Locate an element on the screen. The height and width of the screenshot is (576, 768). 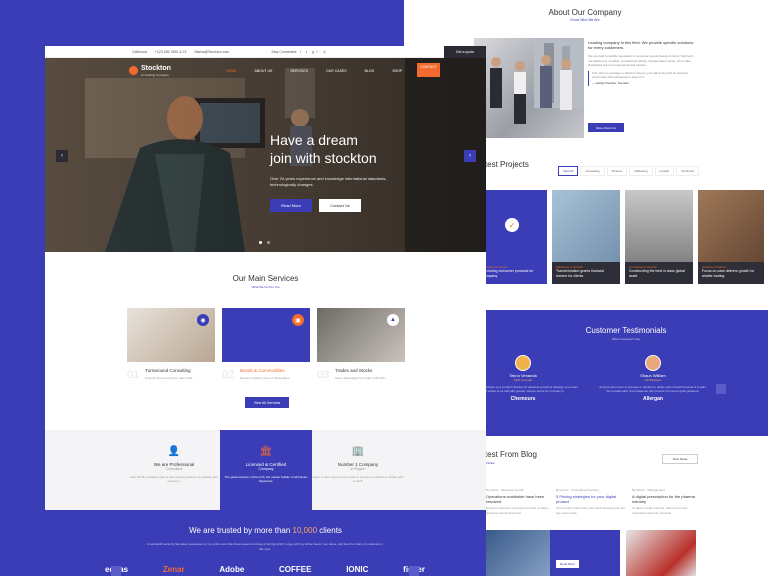
testimonials-subtitle: What Customers Say is located at coordinates (626, 339).